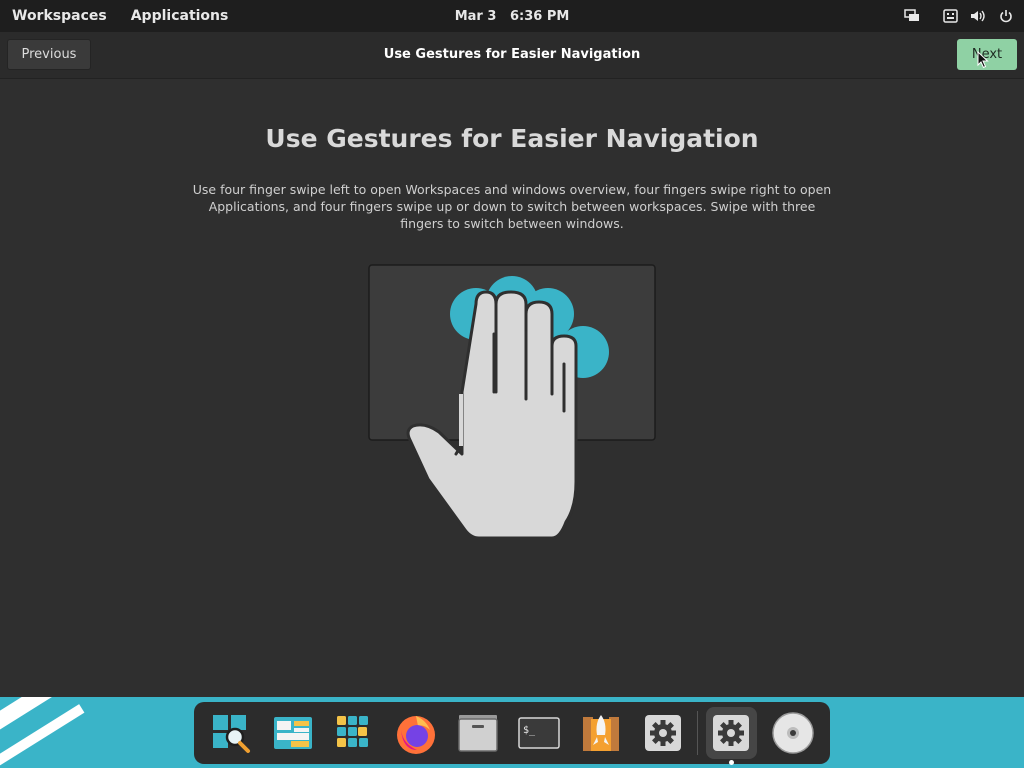 Image resolution: width=1024 pixels, height=768 pixels. Describe the element at coordinates (697, 733) in the screenshot. I see `dock-separator` at that location.